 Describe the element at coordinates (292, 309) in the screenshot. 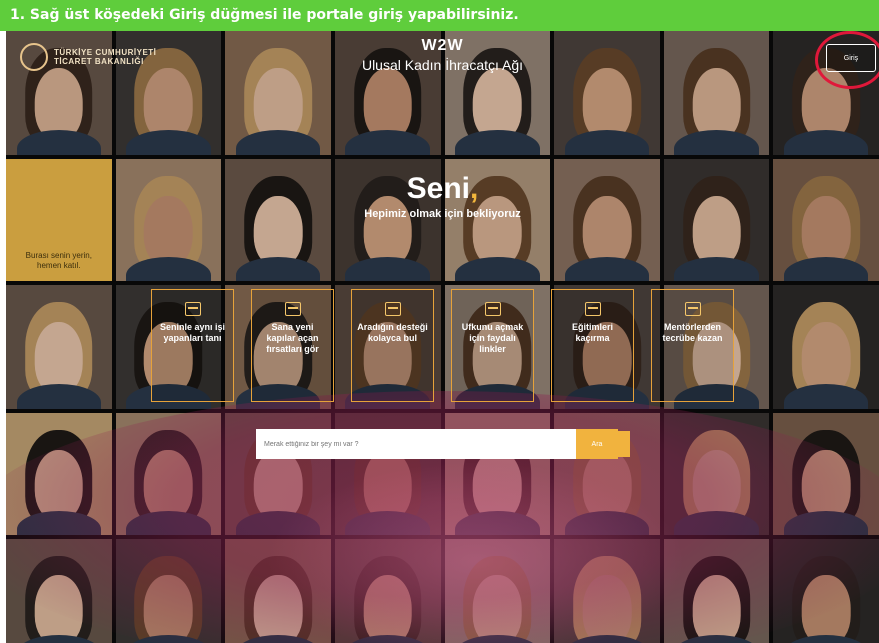

I see `door-icon` at that location.